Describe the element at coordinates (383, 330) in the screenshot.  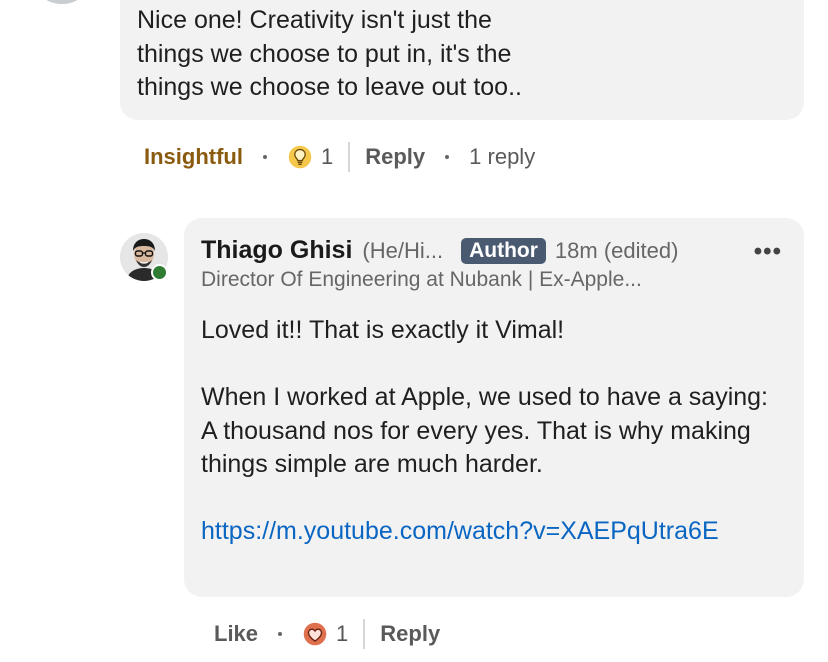
I see `comment-paragraph: Loved it!! That is exactly it Vimal!` at that location.